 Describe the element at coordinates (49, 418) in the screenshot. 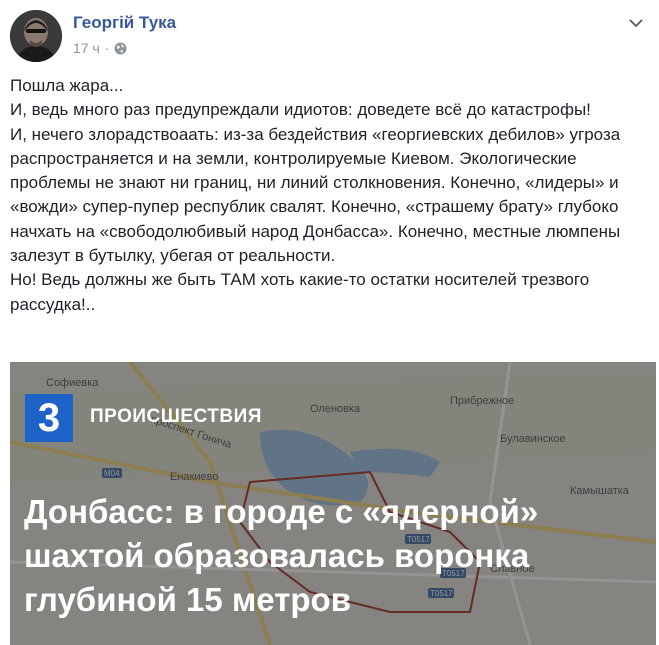

I see `channel-logo: 3` at that location.